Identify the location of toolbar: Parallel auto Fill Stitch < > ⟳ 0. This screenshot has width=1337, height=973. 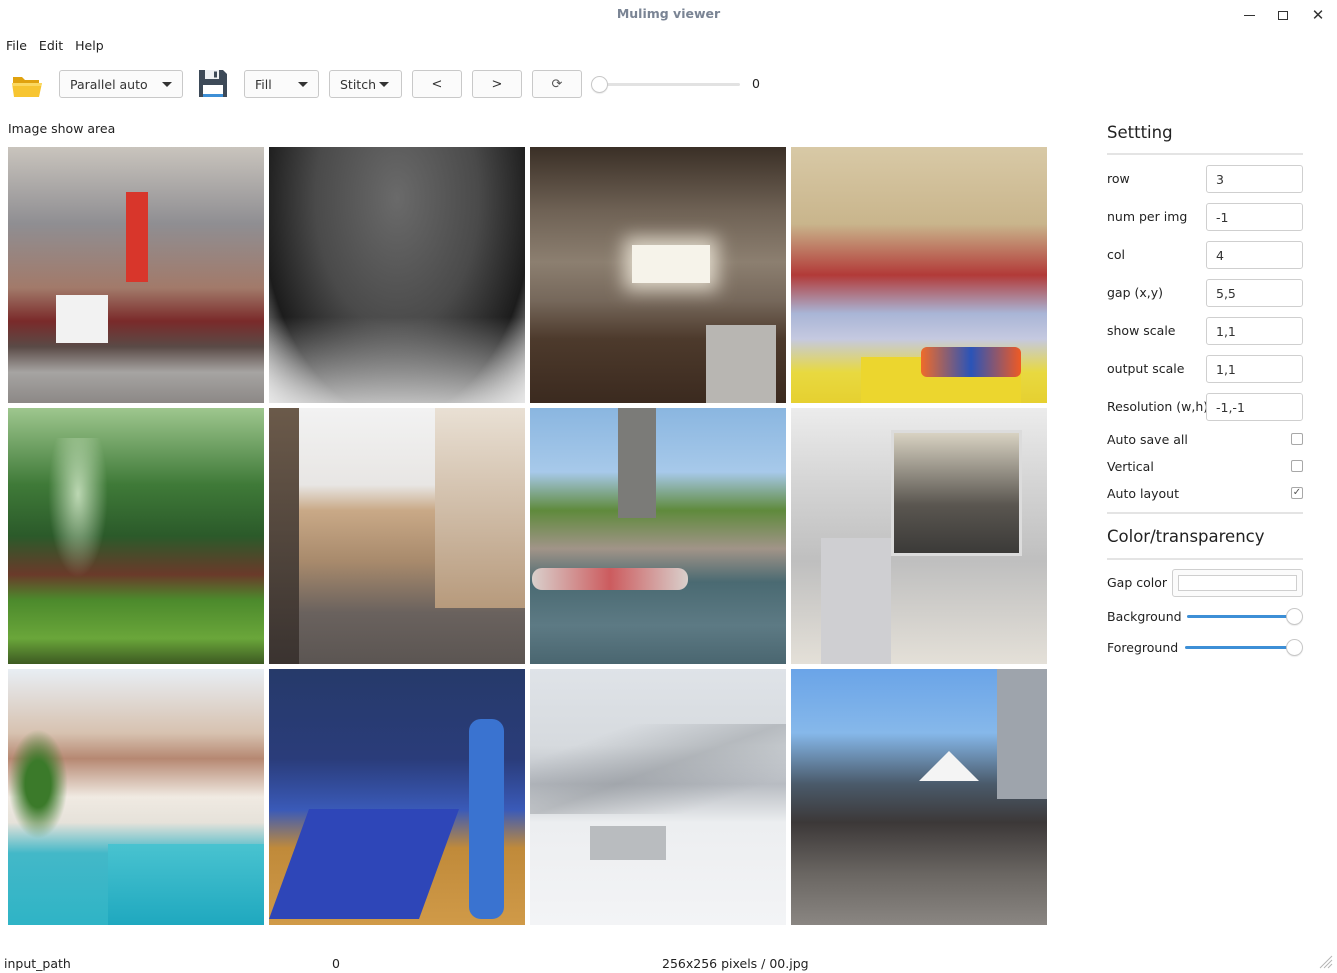
(668, 84).